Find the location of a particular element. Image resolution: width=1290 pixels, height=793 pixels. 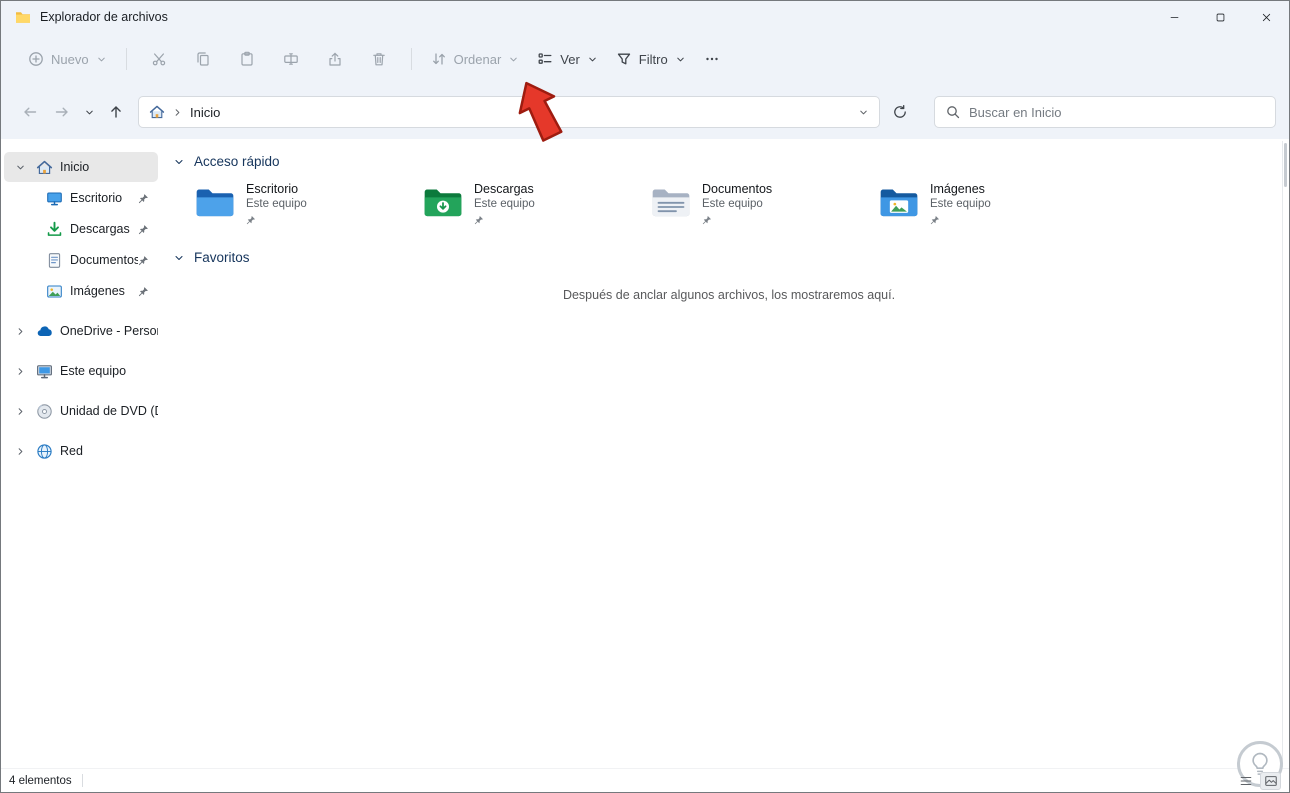

forward-button is located at coordinates (62, 112).